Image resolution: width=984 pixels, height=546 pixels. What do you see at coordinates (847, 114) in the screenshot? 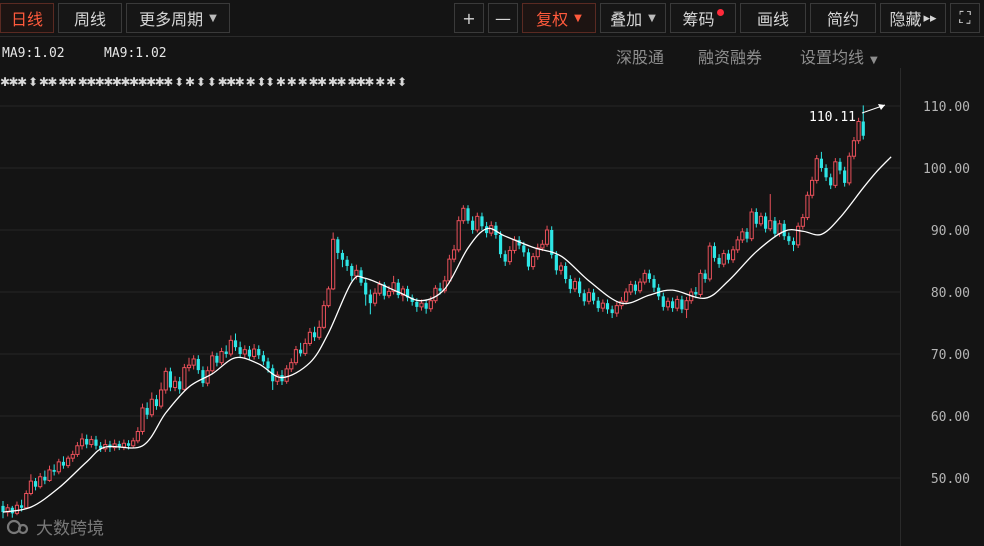
I see `max-annotation: 110.11` at bounding box center [847, 114].